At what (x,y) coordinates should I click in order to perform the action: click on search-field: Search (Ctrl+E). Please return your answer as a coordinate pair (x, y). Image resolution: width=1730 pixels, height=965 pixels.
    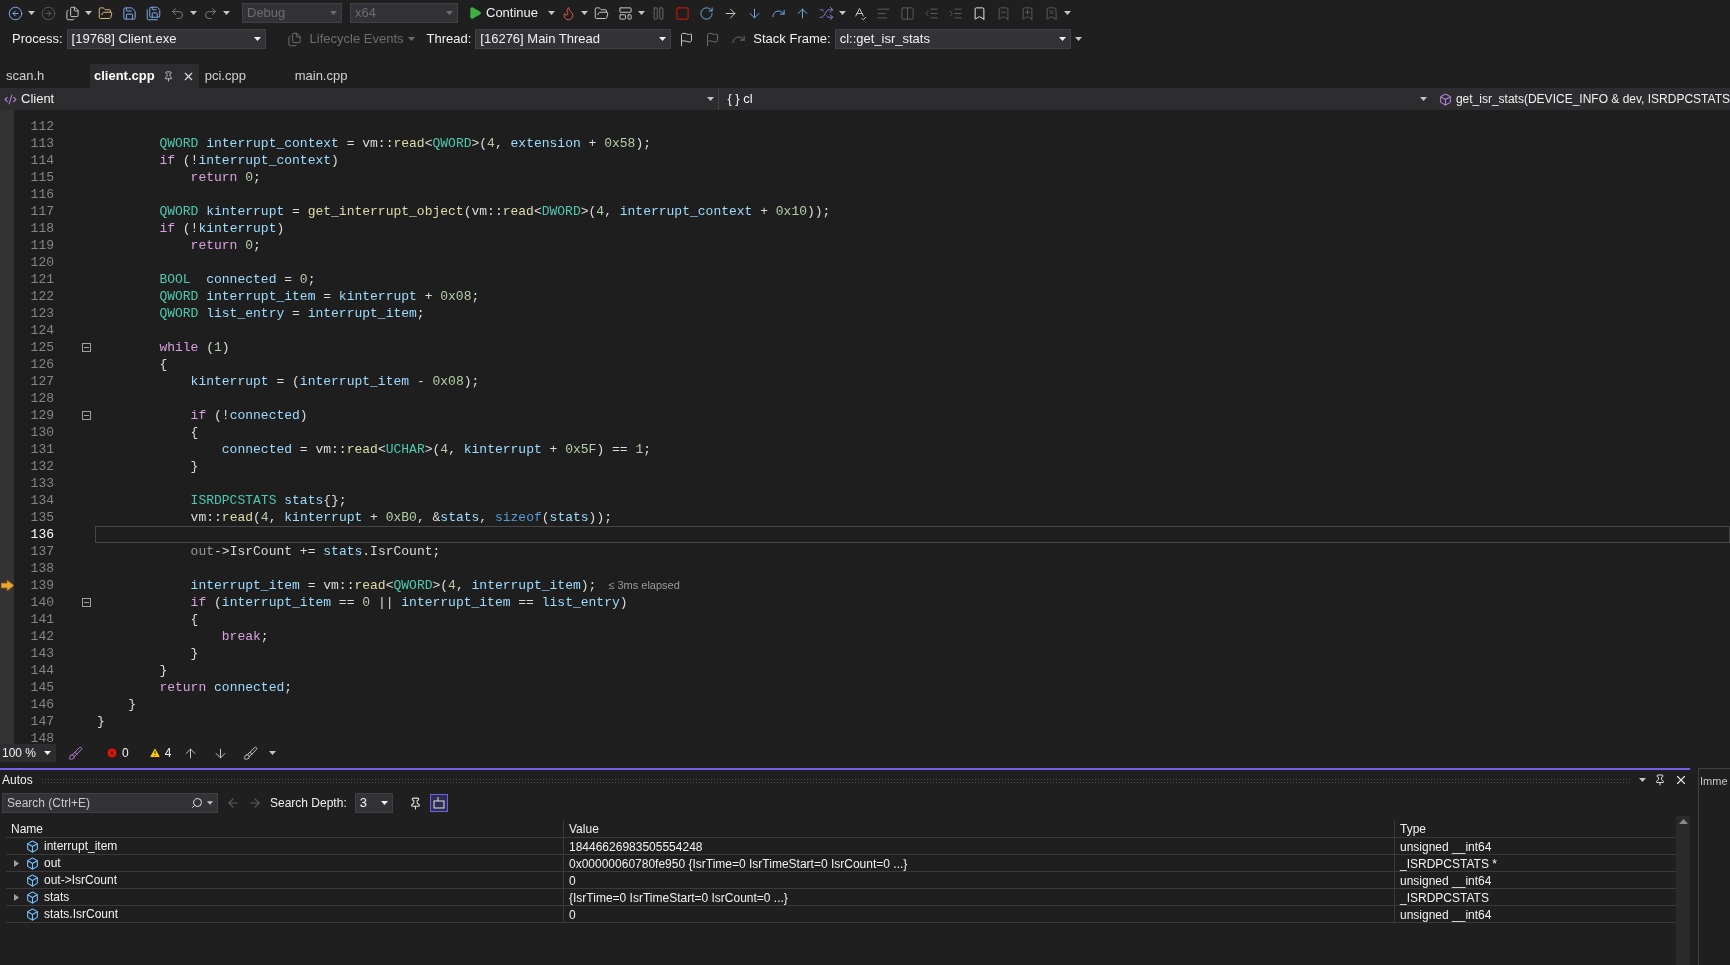
    Looking at the image, I should click on (110, 803).